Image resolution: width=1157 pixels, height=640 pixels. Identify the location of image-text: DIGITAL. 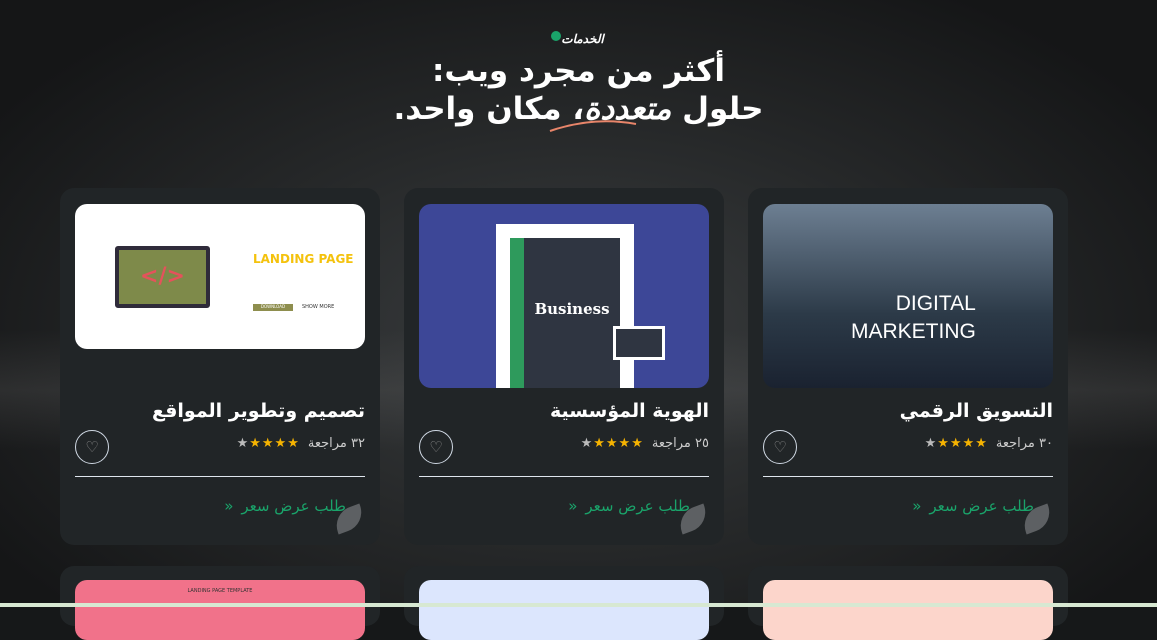
(935, 303).